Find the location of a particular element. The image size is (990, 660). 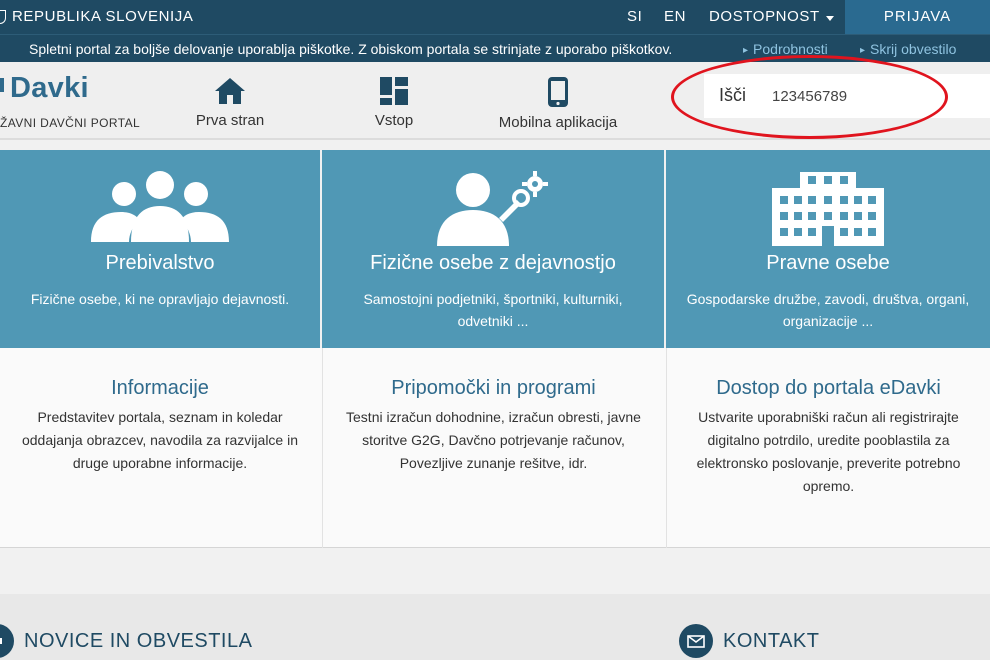

megaphone-icon is located at coordinates (1, 641).